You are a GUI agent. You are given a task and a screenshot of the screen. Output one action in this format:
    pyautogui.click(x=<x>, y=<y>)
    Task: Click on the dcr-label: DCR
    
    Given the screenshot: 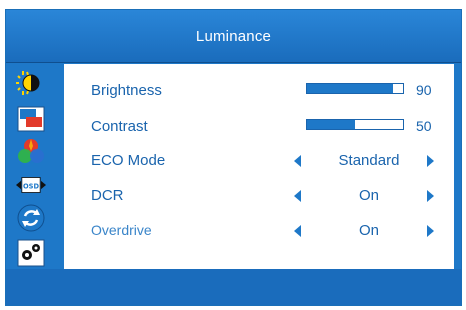 What is the action you would take?
    pyautogui.click(x=107, y=195)
    